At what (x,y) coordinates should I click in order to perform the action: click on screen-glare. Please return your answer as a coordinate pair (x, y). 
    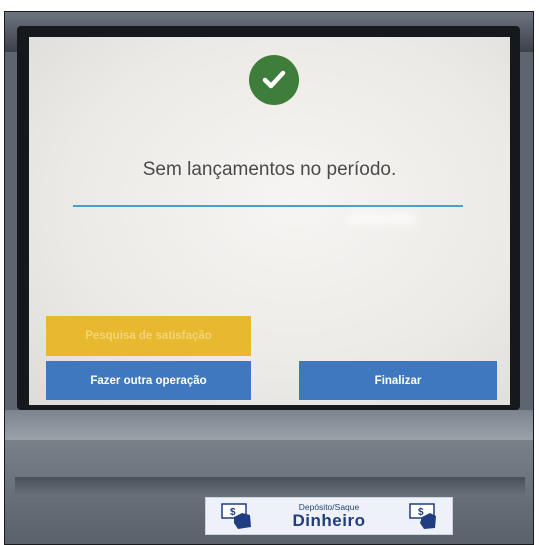
    Looking at the image, I should click on (382, 219).